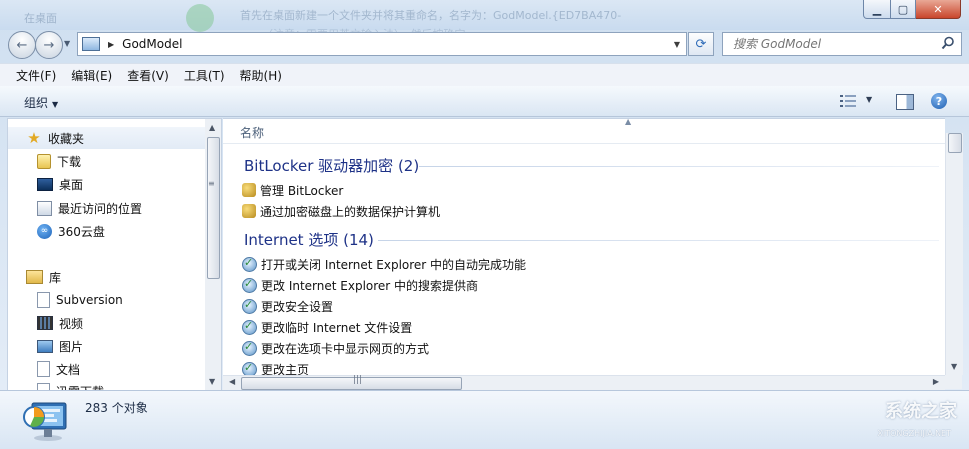 The image size is (969, 449). What do you see at coordinates (67, 43) in the screenshot?
I see `recent-pages-dropdown: ▼` at bounding box center [67, 43].